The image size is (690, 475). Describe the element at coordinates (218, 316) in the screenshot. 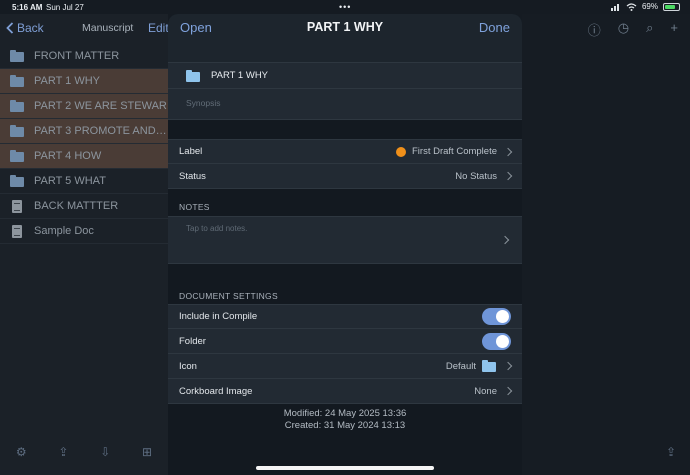

I see `include-compile-label: Include in Compile` at that location.